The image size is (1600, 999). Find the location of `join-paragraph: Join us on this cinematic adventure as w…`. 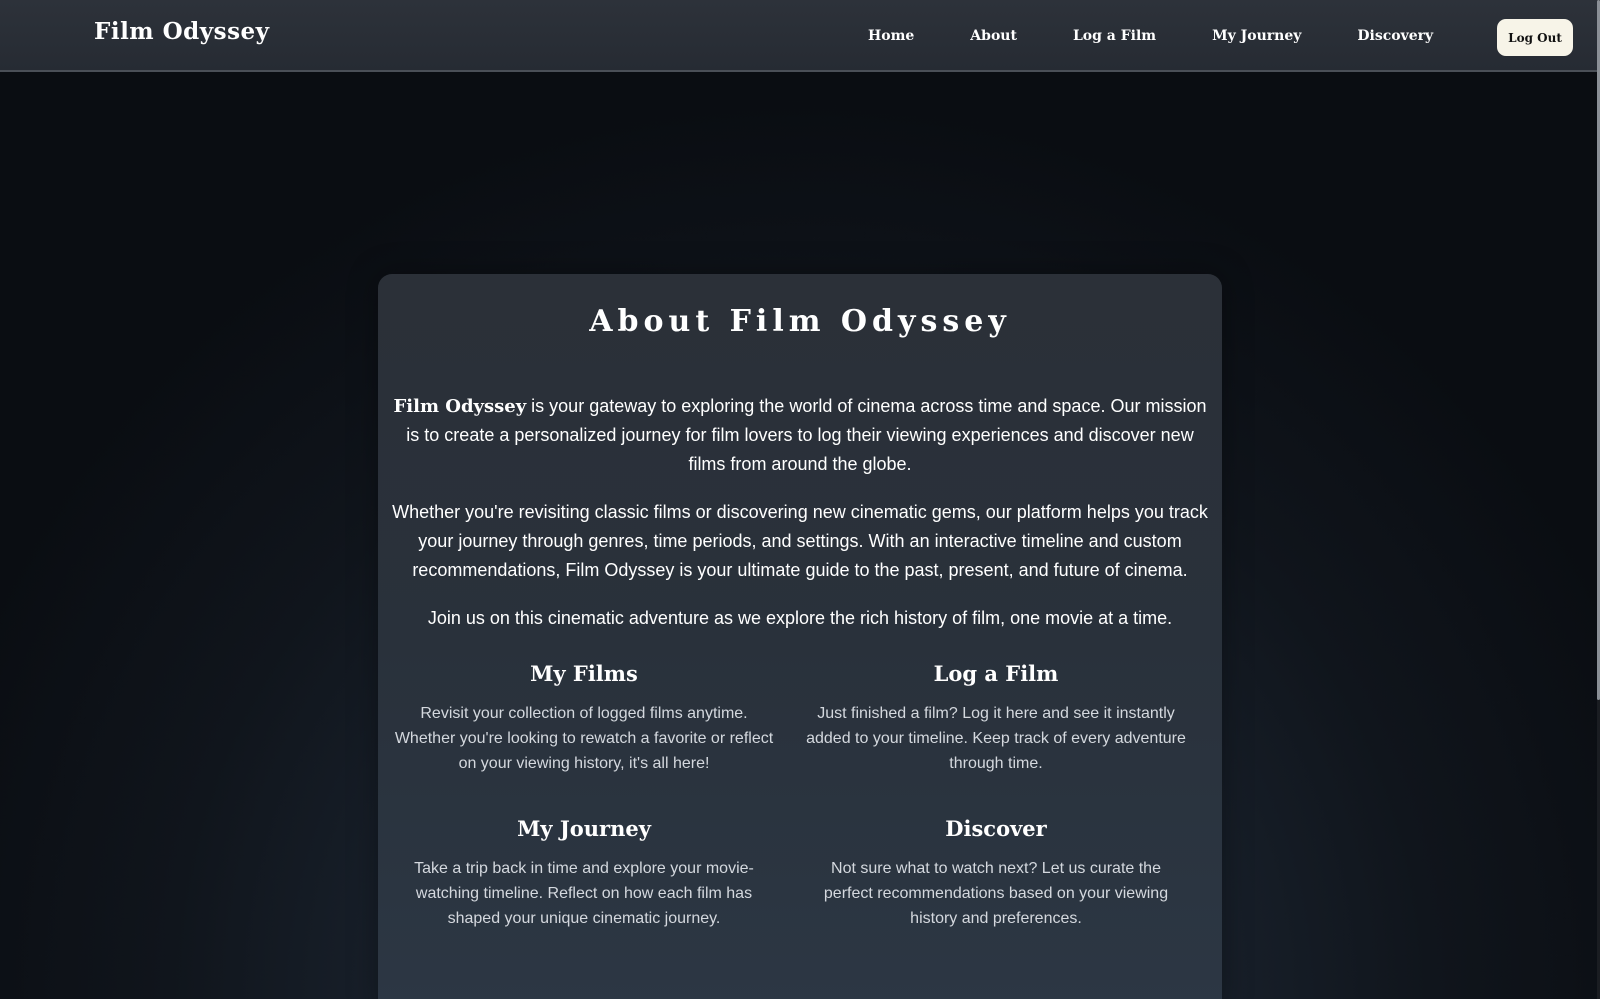

join-paragraph: Join us on this cinematic adventure as w… is located at coordinates (800, 618).